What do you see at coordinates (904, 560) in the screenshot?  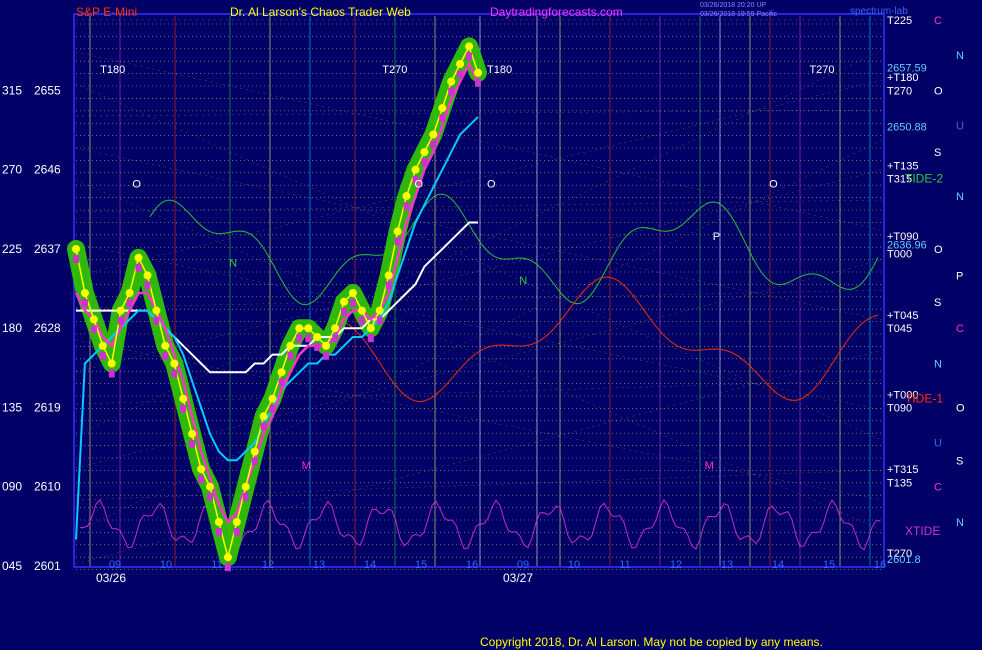 I see `level-label: 2601.8` at bounding box center [904, 560].